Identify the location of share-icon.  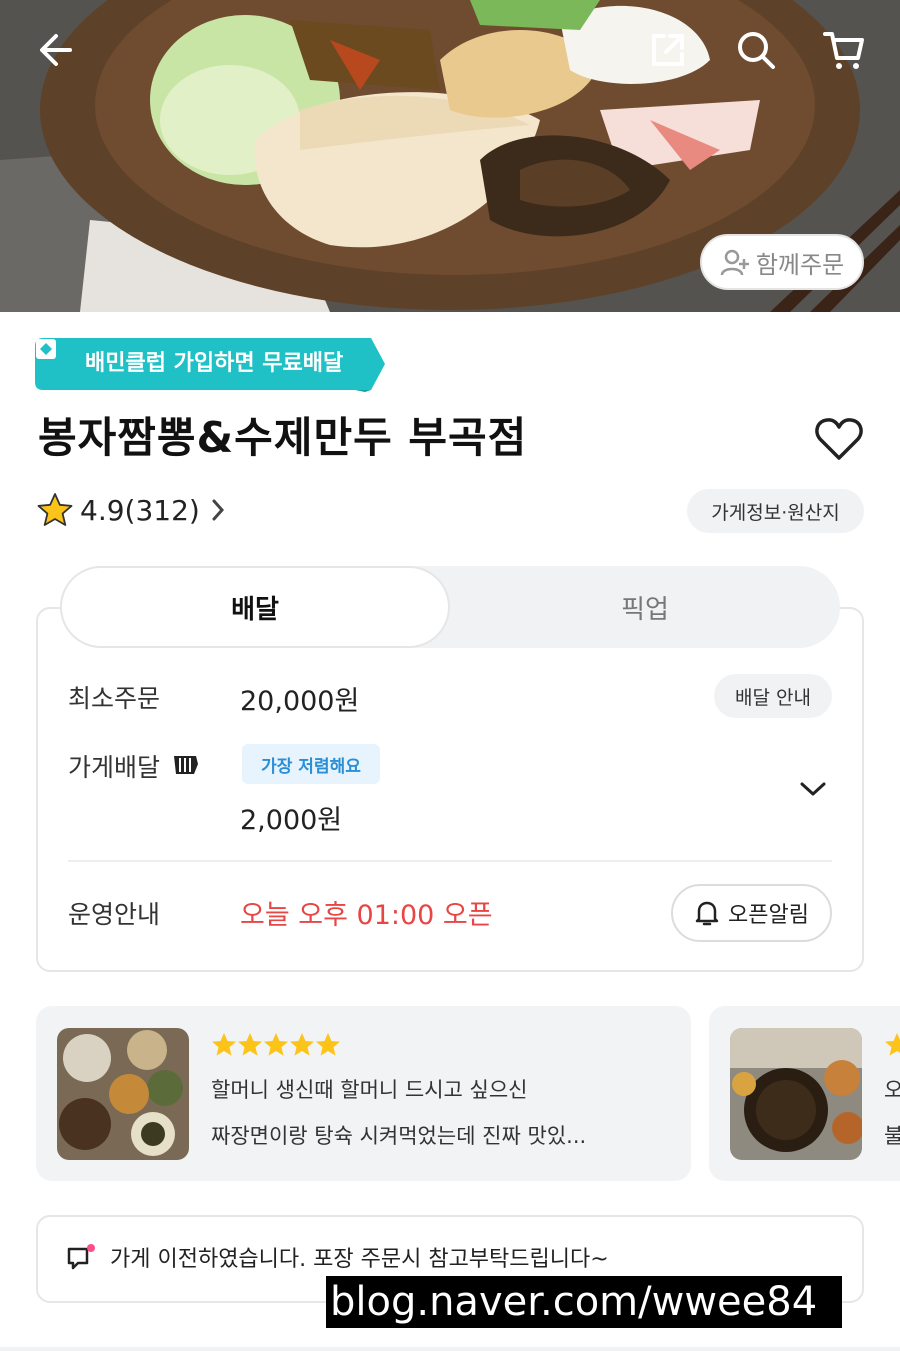
(668, 50).